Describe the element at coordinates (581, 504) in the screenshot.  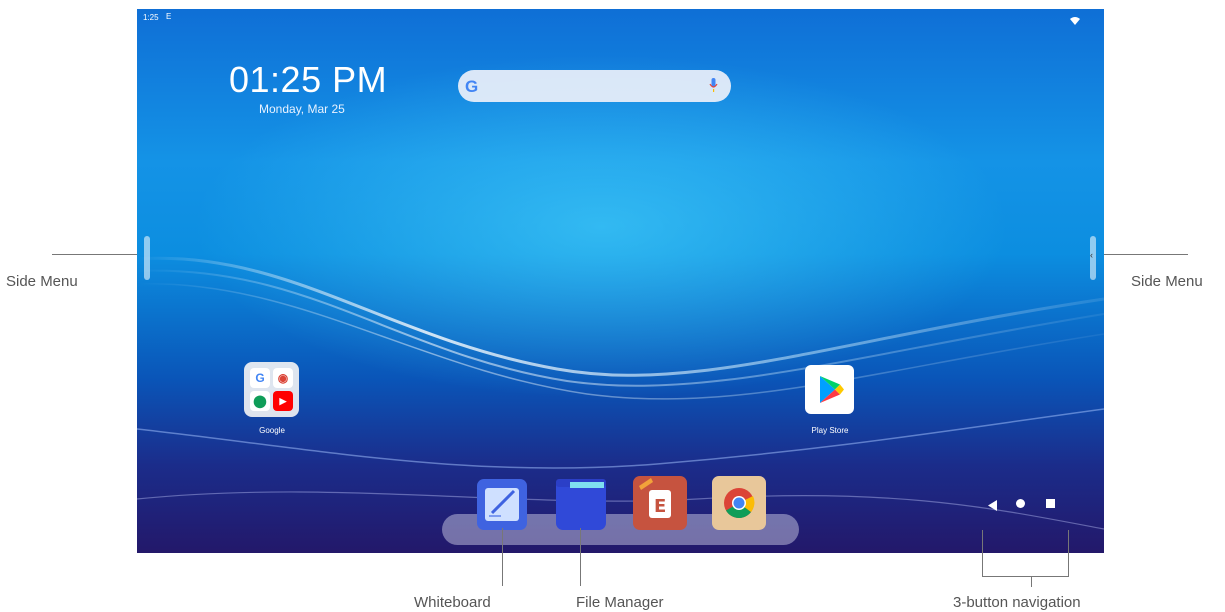
I see `file-manager-app-icon` at that location.